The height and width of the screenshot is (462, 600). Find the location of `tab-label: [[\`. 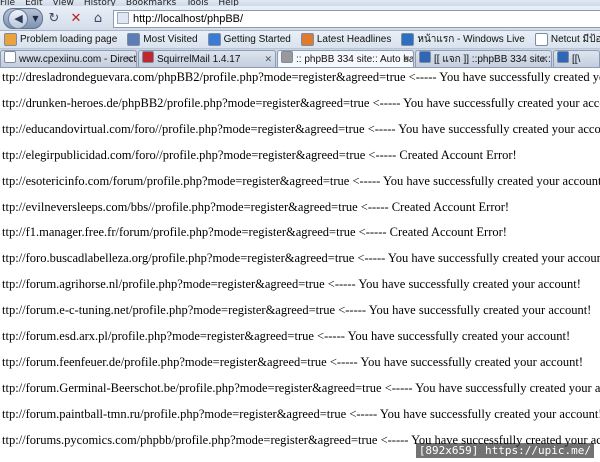

tab-label: [[\ is located at coordinates (576, 59).